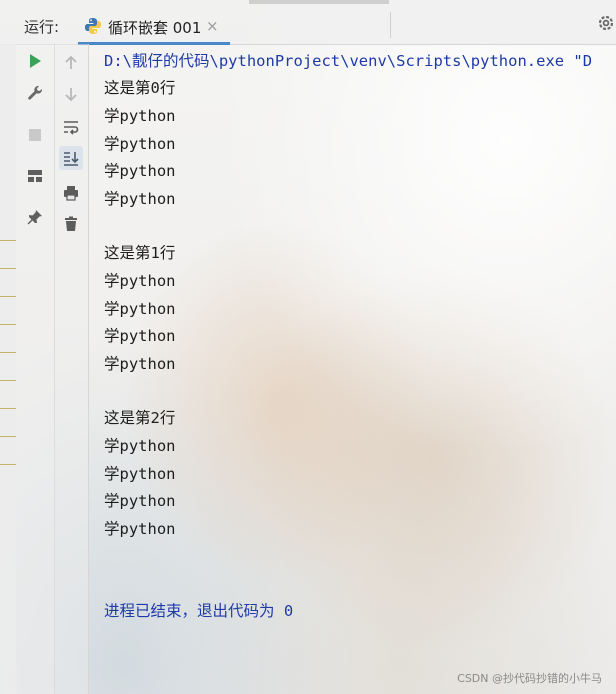 The width and height of the screenshot is (616, 694). What do you see at coordinates (606, 23) in the screenshot?
I see `gear-icon` at bounding box center [606, 23].